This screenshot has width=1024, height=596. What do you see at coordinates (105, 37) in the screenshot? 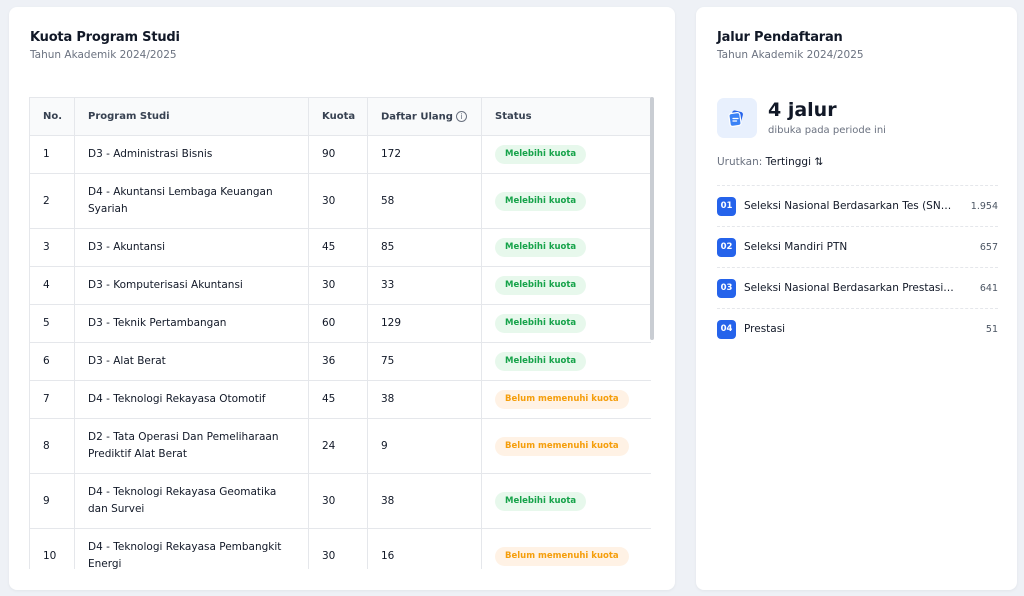
I see `quota-card-title: Kuota Program Studi` at bounding box center [105, 37].